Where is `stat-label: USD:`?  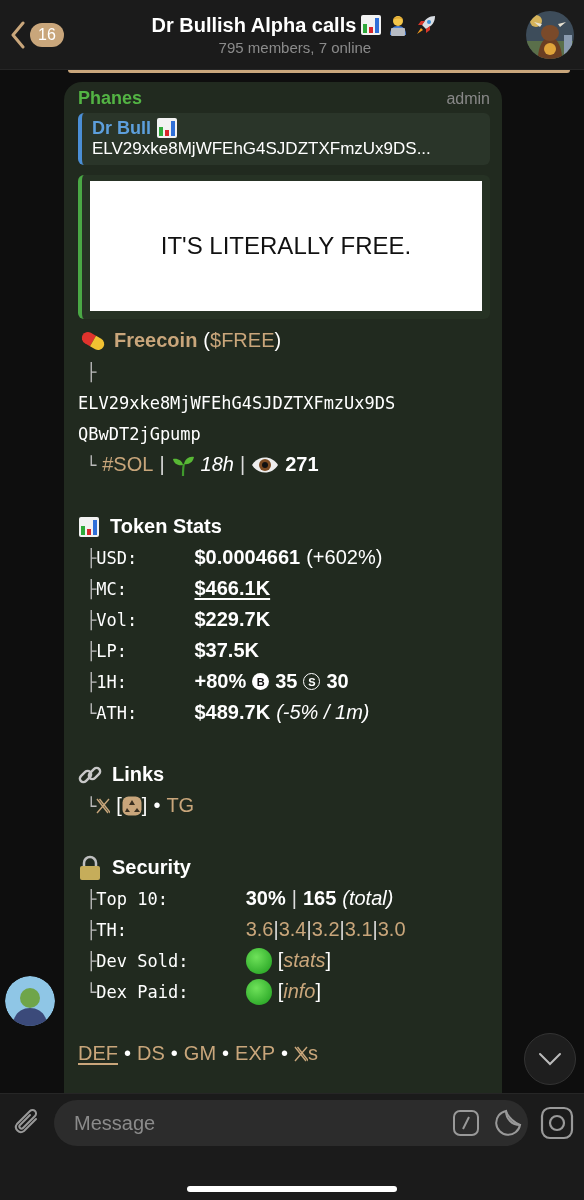 stat-label: USD: is located at coordinates (117, 557).